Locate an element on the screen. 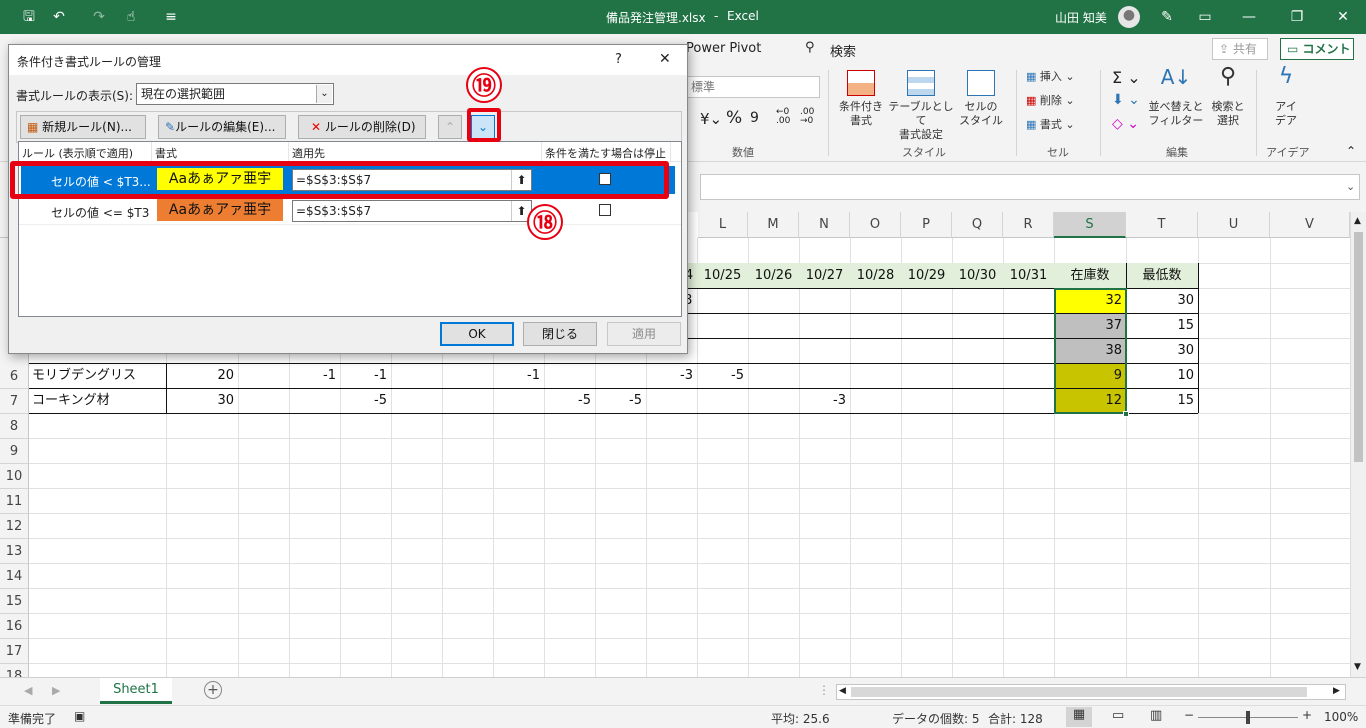  column-header-q: Q is located at coordinates (977, 225).